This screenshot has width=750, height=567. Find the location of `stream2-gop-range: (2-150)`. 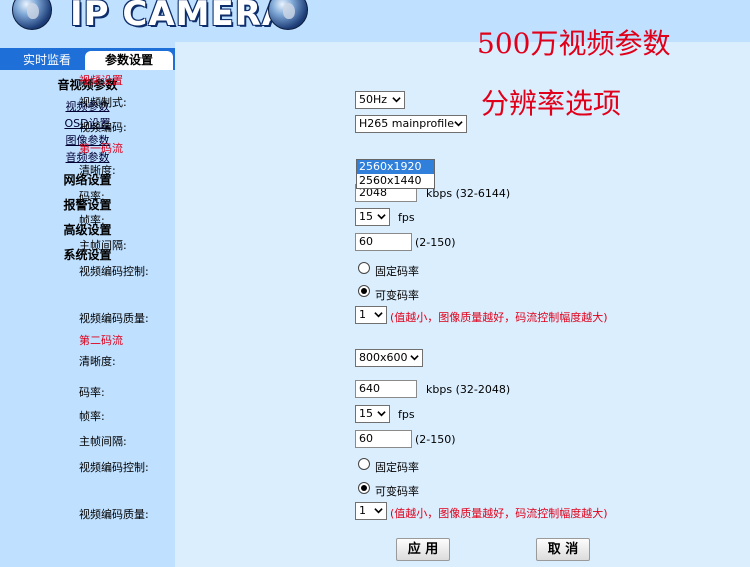

stream2-gop-range: (2-150) is located at coordinates (435, 439).